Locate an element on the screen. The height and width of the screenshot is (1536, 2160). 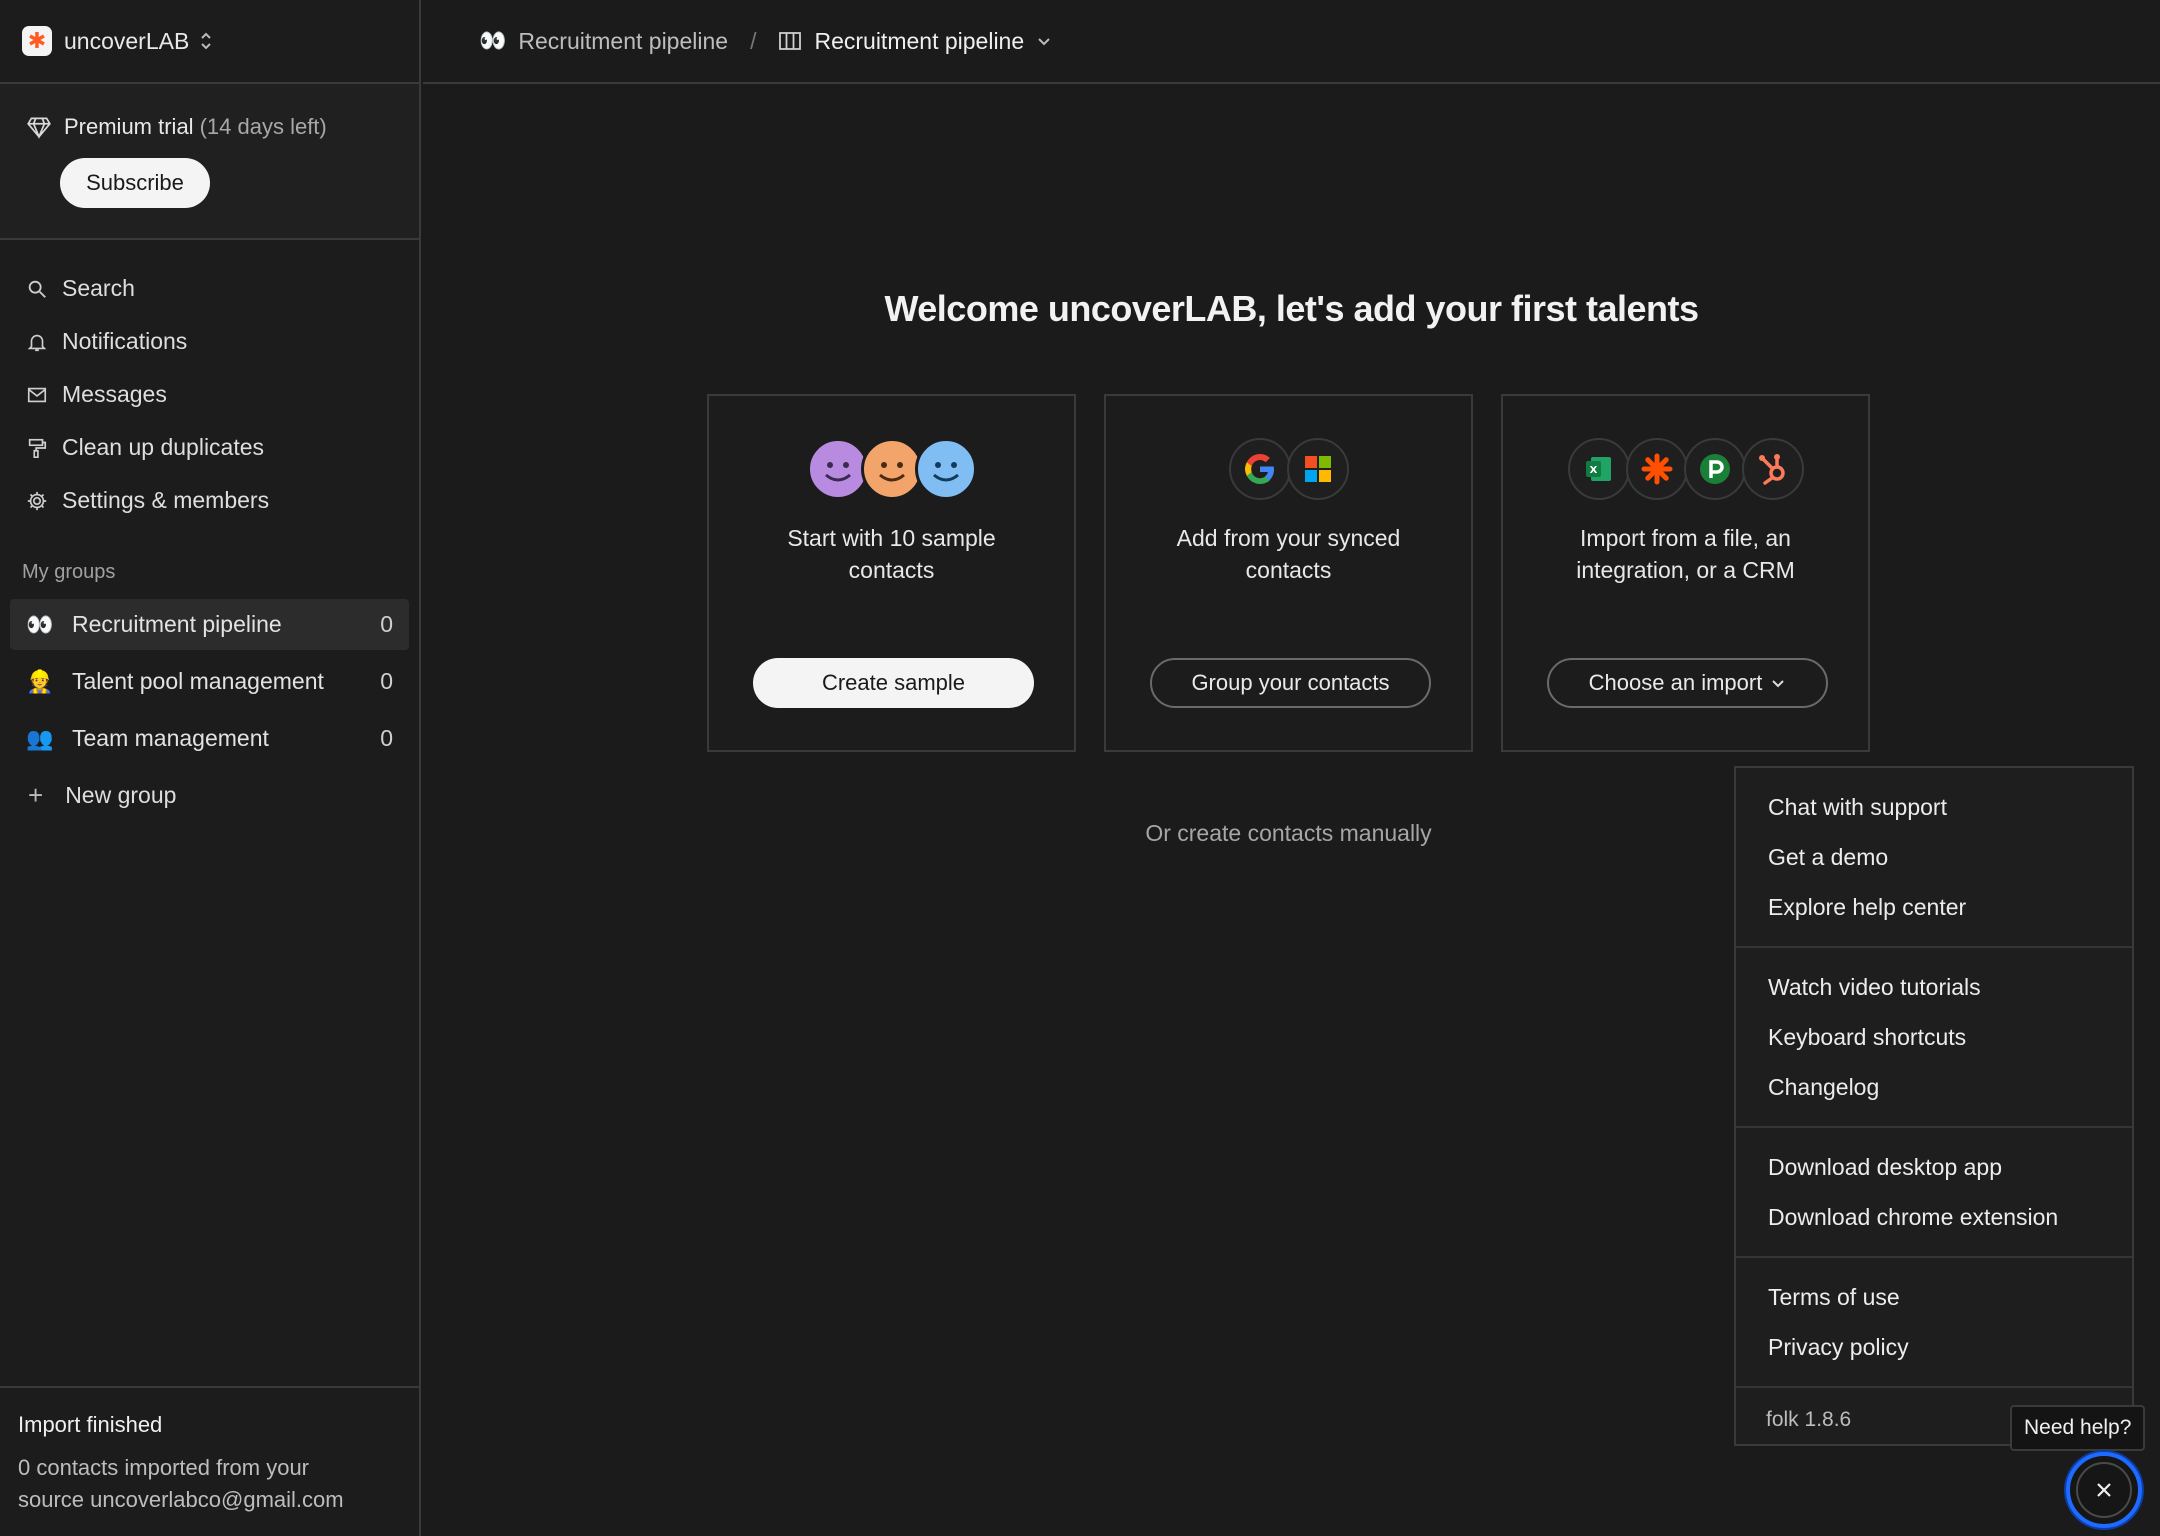
bell-icon is located at coordinates (37, 342).